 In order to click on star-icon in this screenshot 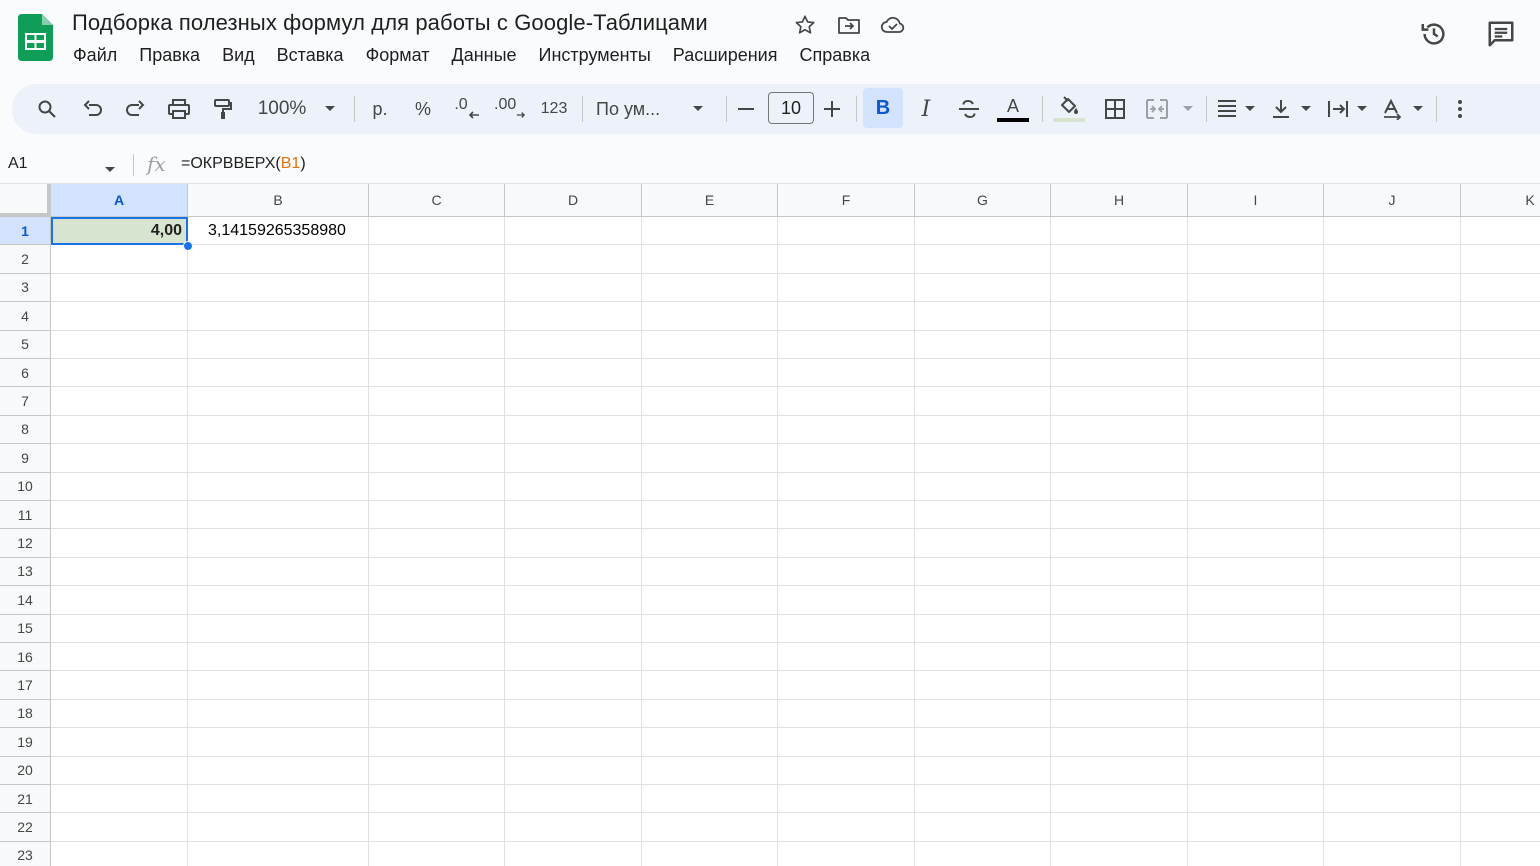, I will do `click(805, 25)`.